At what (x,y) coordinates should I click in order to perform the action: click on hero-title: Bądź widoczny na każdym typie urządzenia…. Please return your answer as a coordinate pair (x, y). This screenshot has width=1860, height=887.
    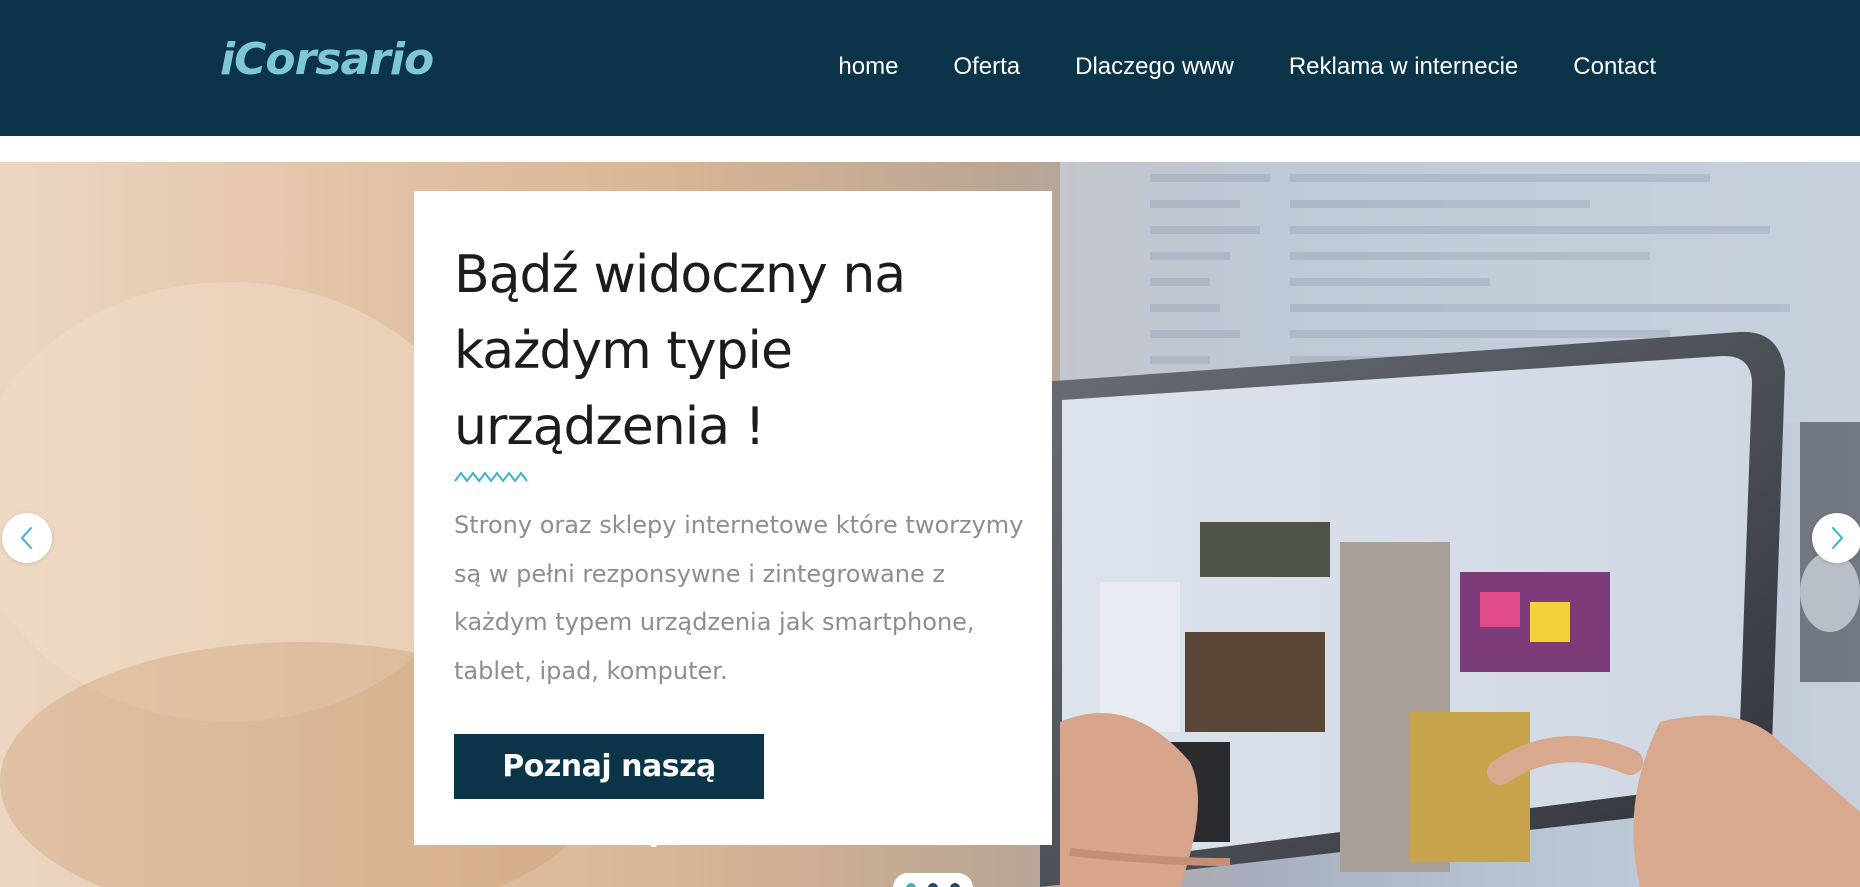
    Looking at the image, I should click on (680, 351).